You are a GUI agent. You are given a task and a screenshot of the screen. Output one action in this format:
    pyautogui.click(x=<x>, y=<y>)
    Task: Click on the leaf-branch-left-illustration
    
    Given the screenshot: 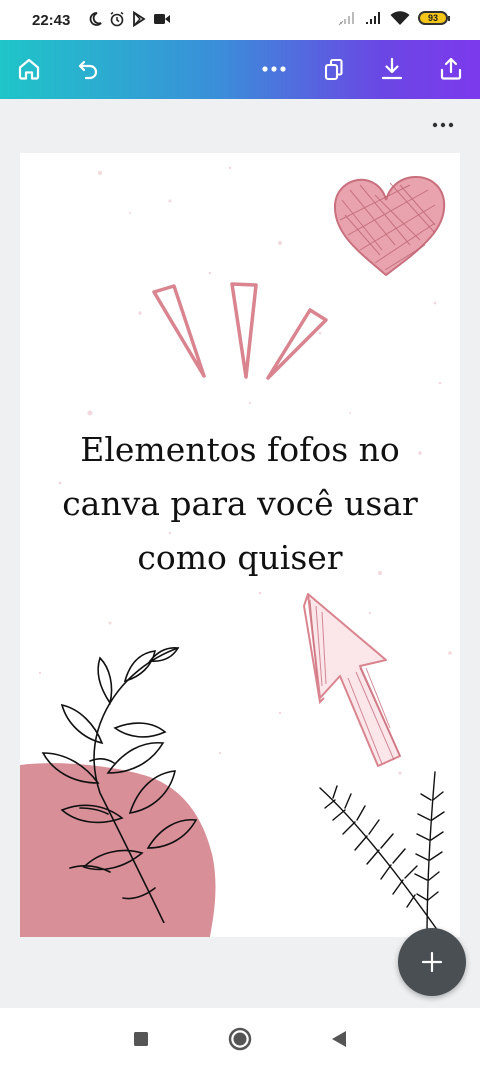 What is the action you would take?
    pyautogui.click(x=119, y=785)
    